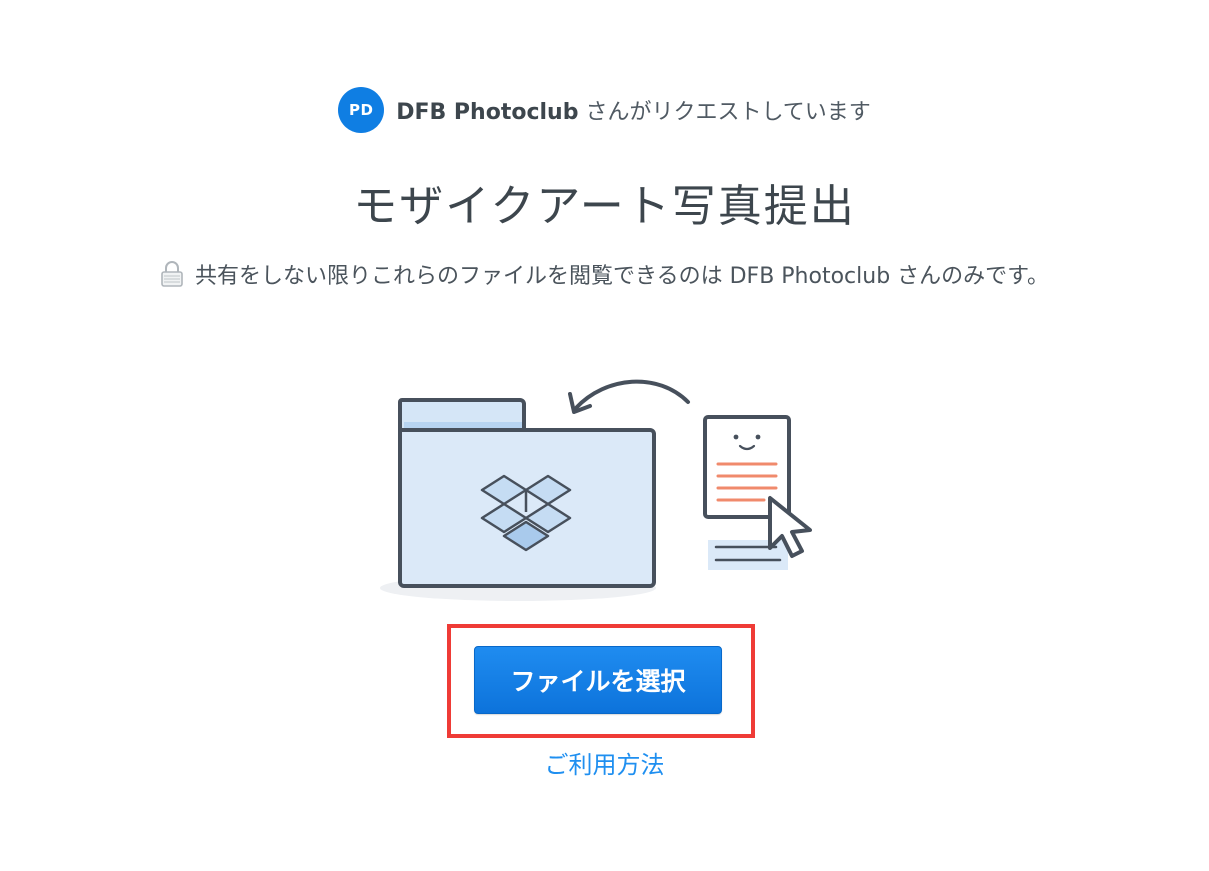 The width and height of the screenshot is (1209, 871). I want to click on choose-files-button: ファイルを選択, so click(598, 680).